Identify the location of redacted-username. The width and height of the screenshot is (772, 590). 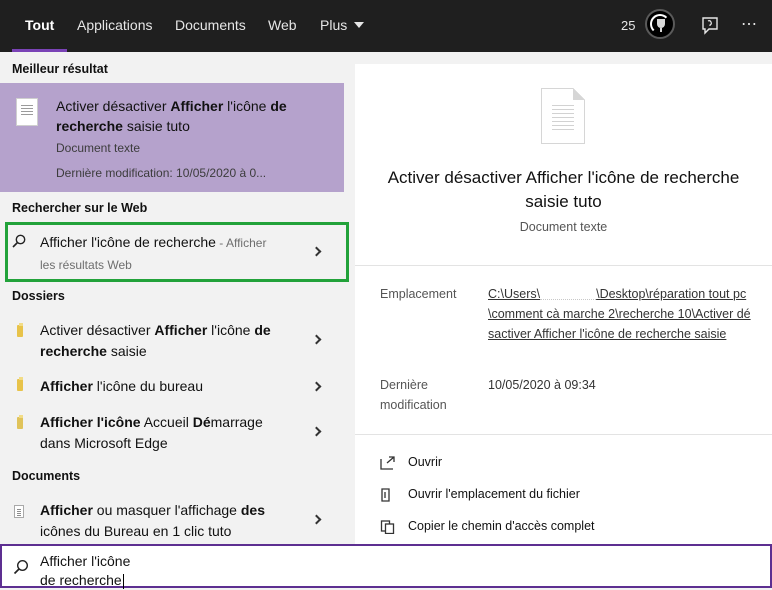
(568, 294).